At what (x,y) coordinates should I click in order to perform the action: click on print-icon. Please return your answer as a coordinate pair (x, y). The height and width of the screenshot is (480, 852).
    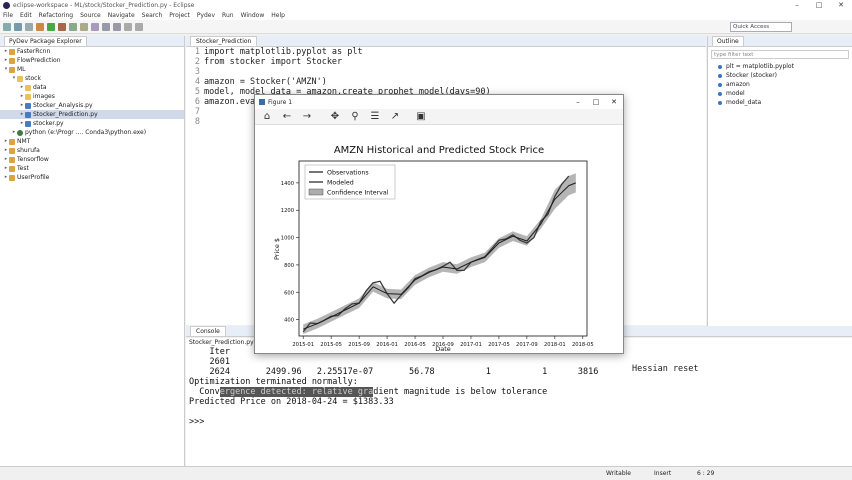
    Looking at the image, I should click on (29, 26).